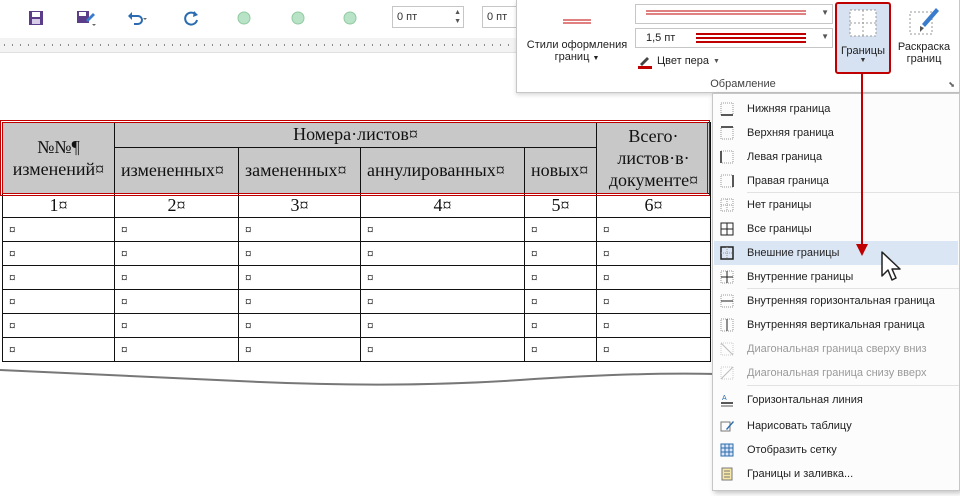  What do you see at coordinates (837, 373) in the screenshot?
I see `menu-item-label: Диагональная граница снизу вверх` at bounding box center [837, 373].